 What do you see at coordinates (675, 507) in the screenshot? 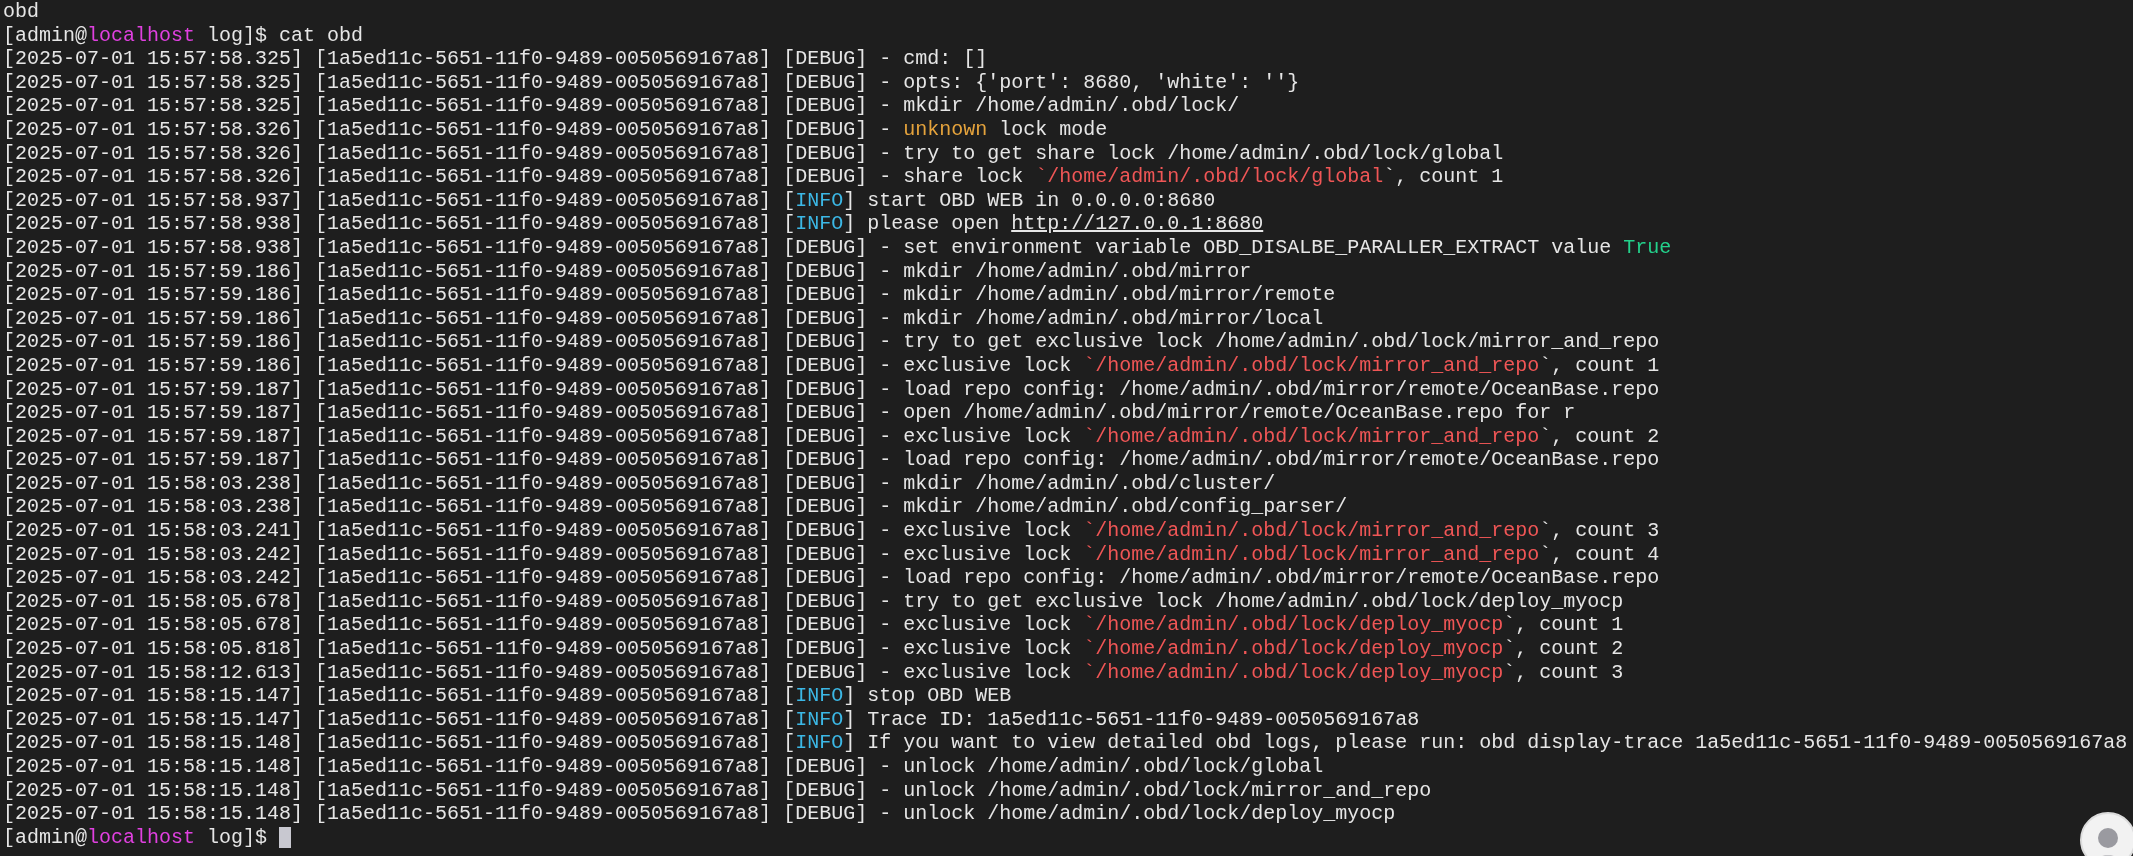
I see `terminal-line: [2025-07-01 15:58:03.238] [1a5ed11c-5651-11f0-9489-0050569167a8] [DEBUG] - mkdir /home/admin/.obd/config_parser/` at bounding box center [675, 507].